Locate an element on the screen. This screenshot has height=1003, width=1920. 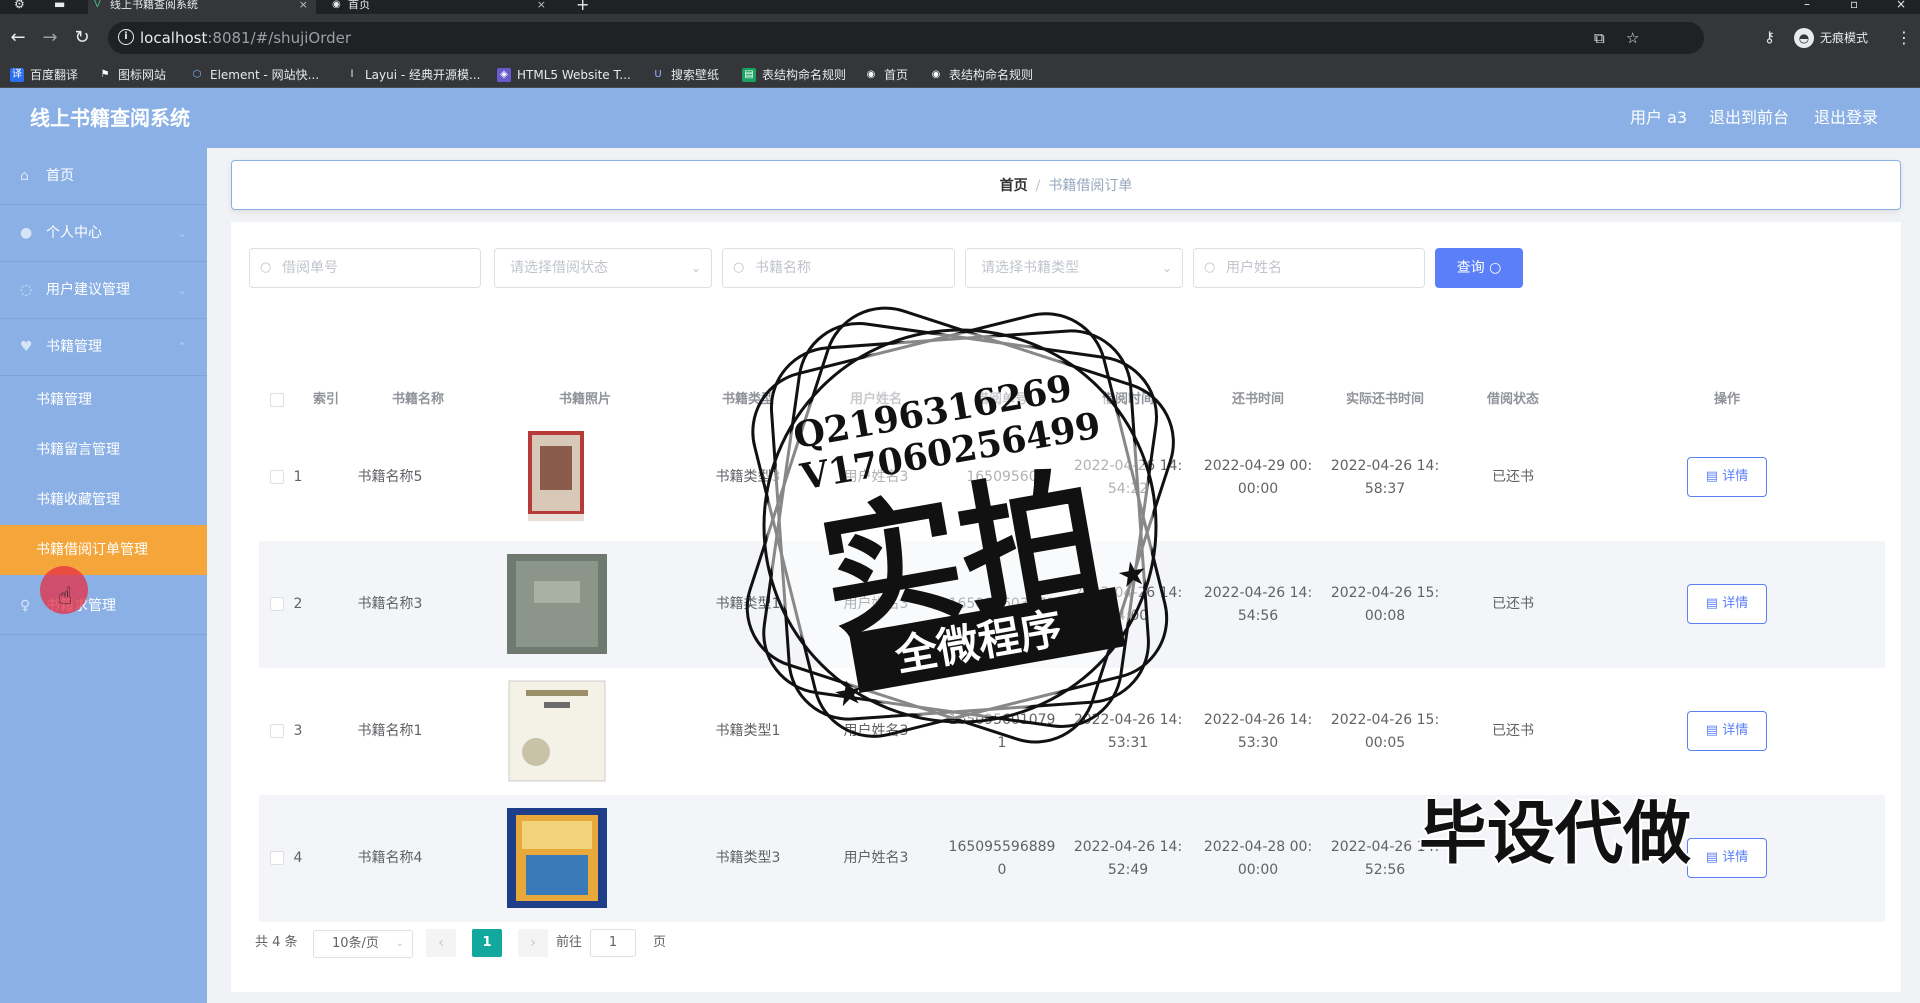
col-header-order-no: 借阅单号 is located at coordinates (1002, 399).